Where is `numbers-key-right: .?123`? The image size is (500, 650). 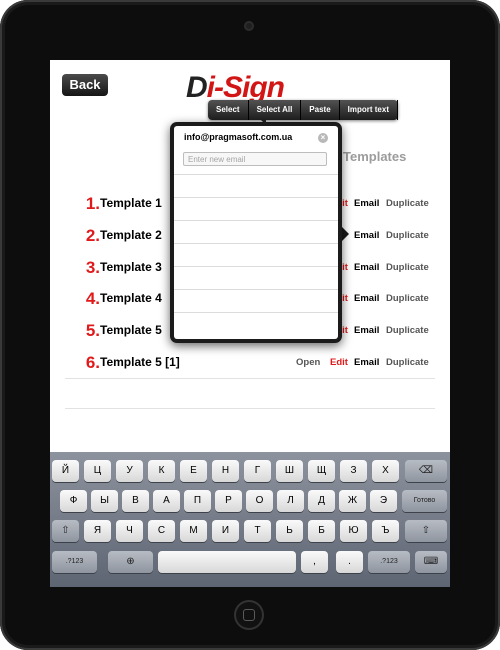
numbers-key-right: .?123 is located at coordinates (389, 562).